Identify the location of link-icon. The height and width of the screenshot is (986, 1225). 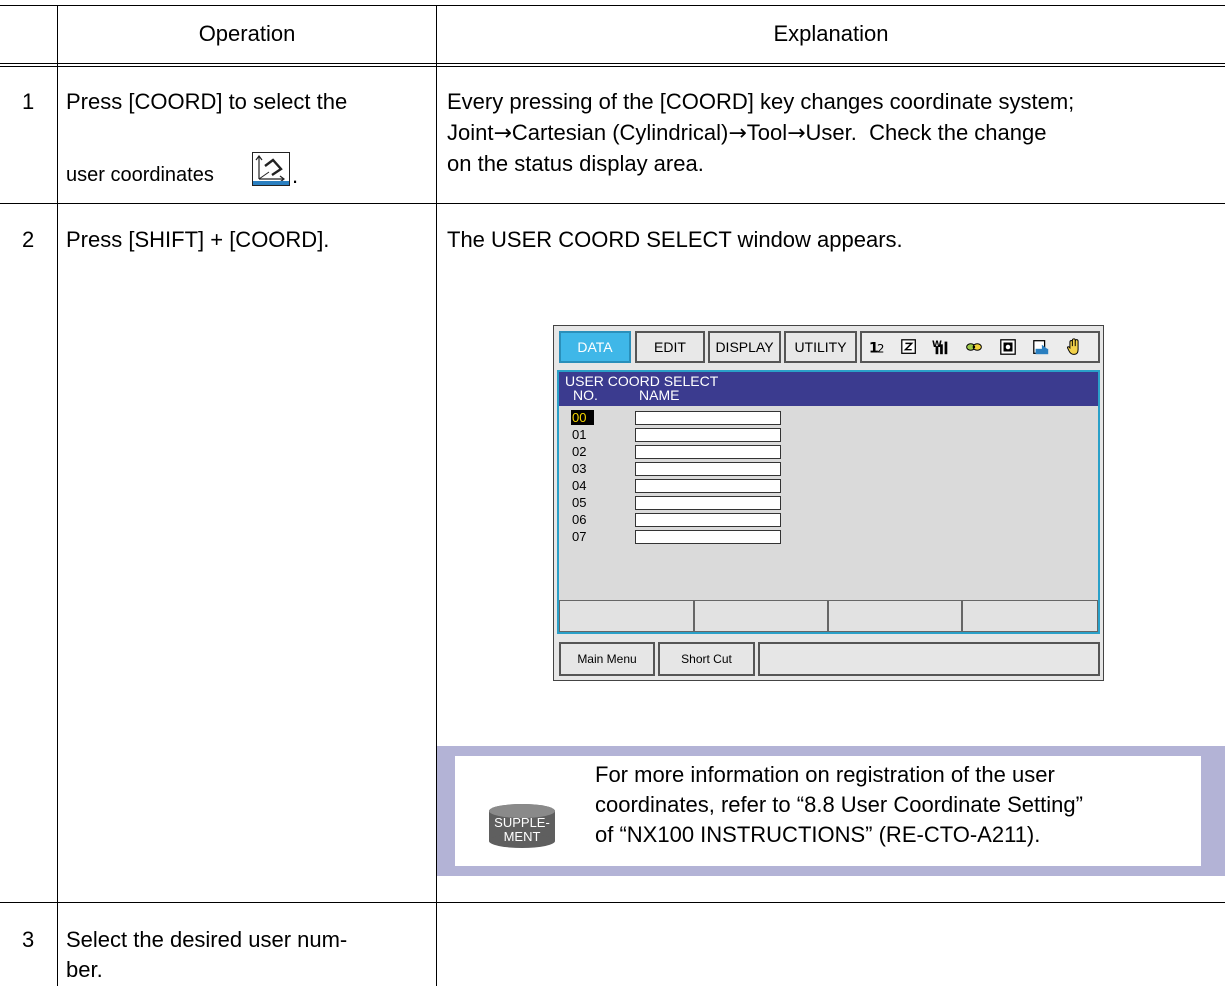
(974, 347).